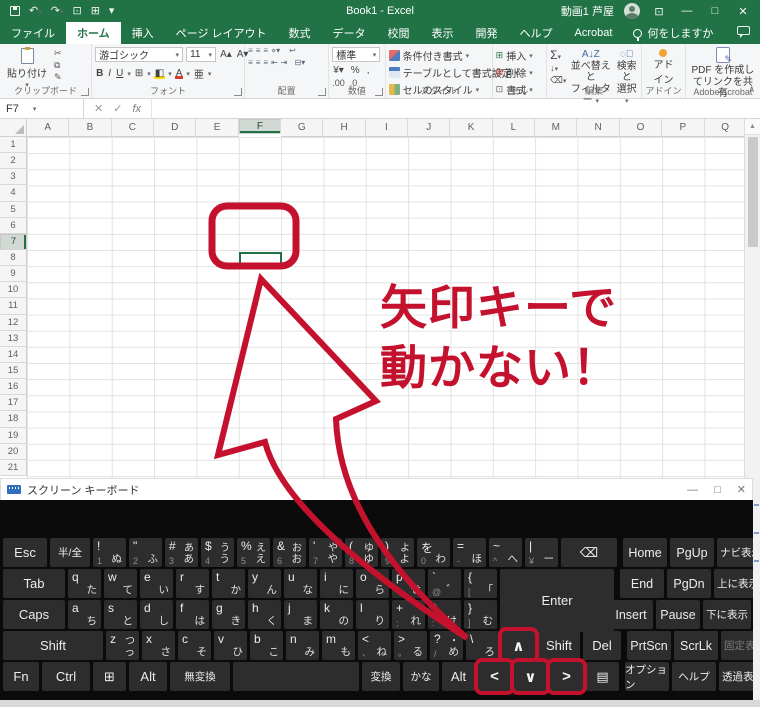 This screenshot has width=760, height=707. I want to click on key-k: kの, so click(336, 614).